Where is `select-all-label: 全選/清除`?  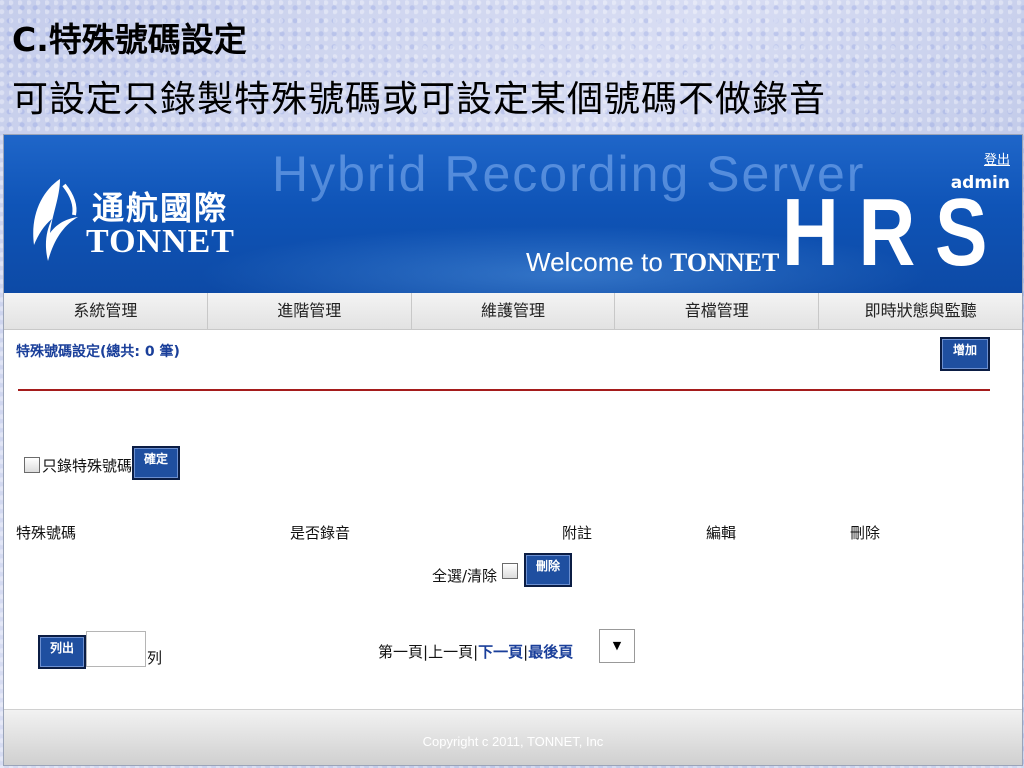
select-all-label: 全選/清除 is located at coordinates (465, 576).